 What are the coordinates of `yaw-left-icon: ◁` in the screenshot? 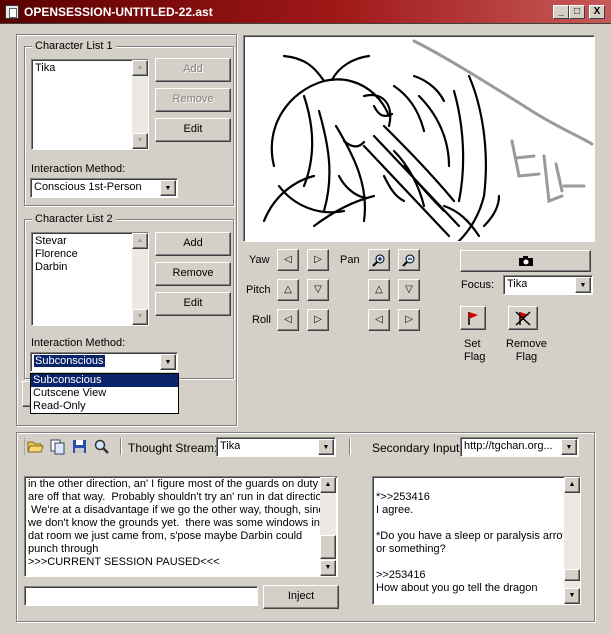 It's located at (288, 260).